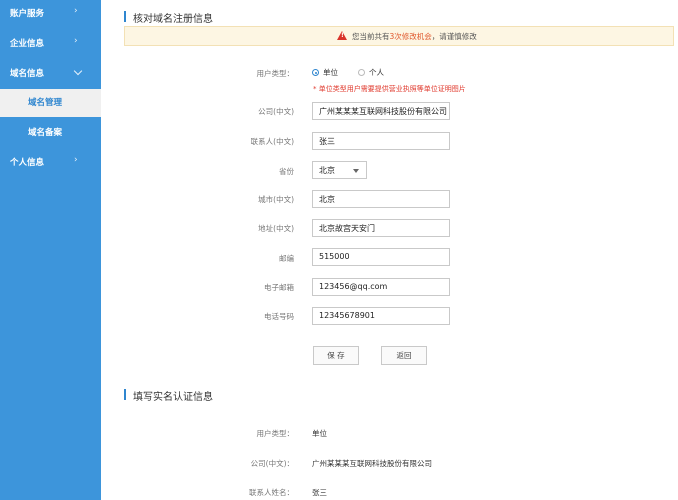 This screenshot has height=500, width=678. What do you see at coordinates (276, 199) in the screenshot?
I see `city-label: 城市(中文)` at bounding box center [276, 199].